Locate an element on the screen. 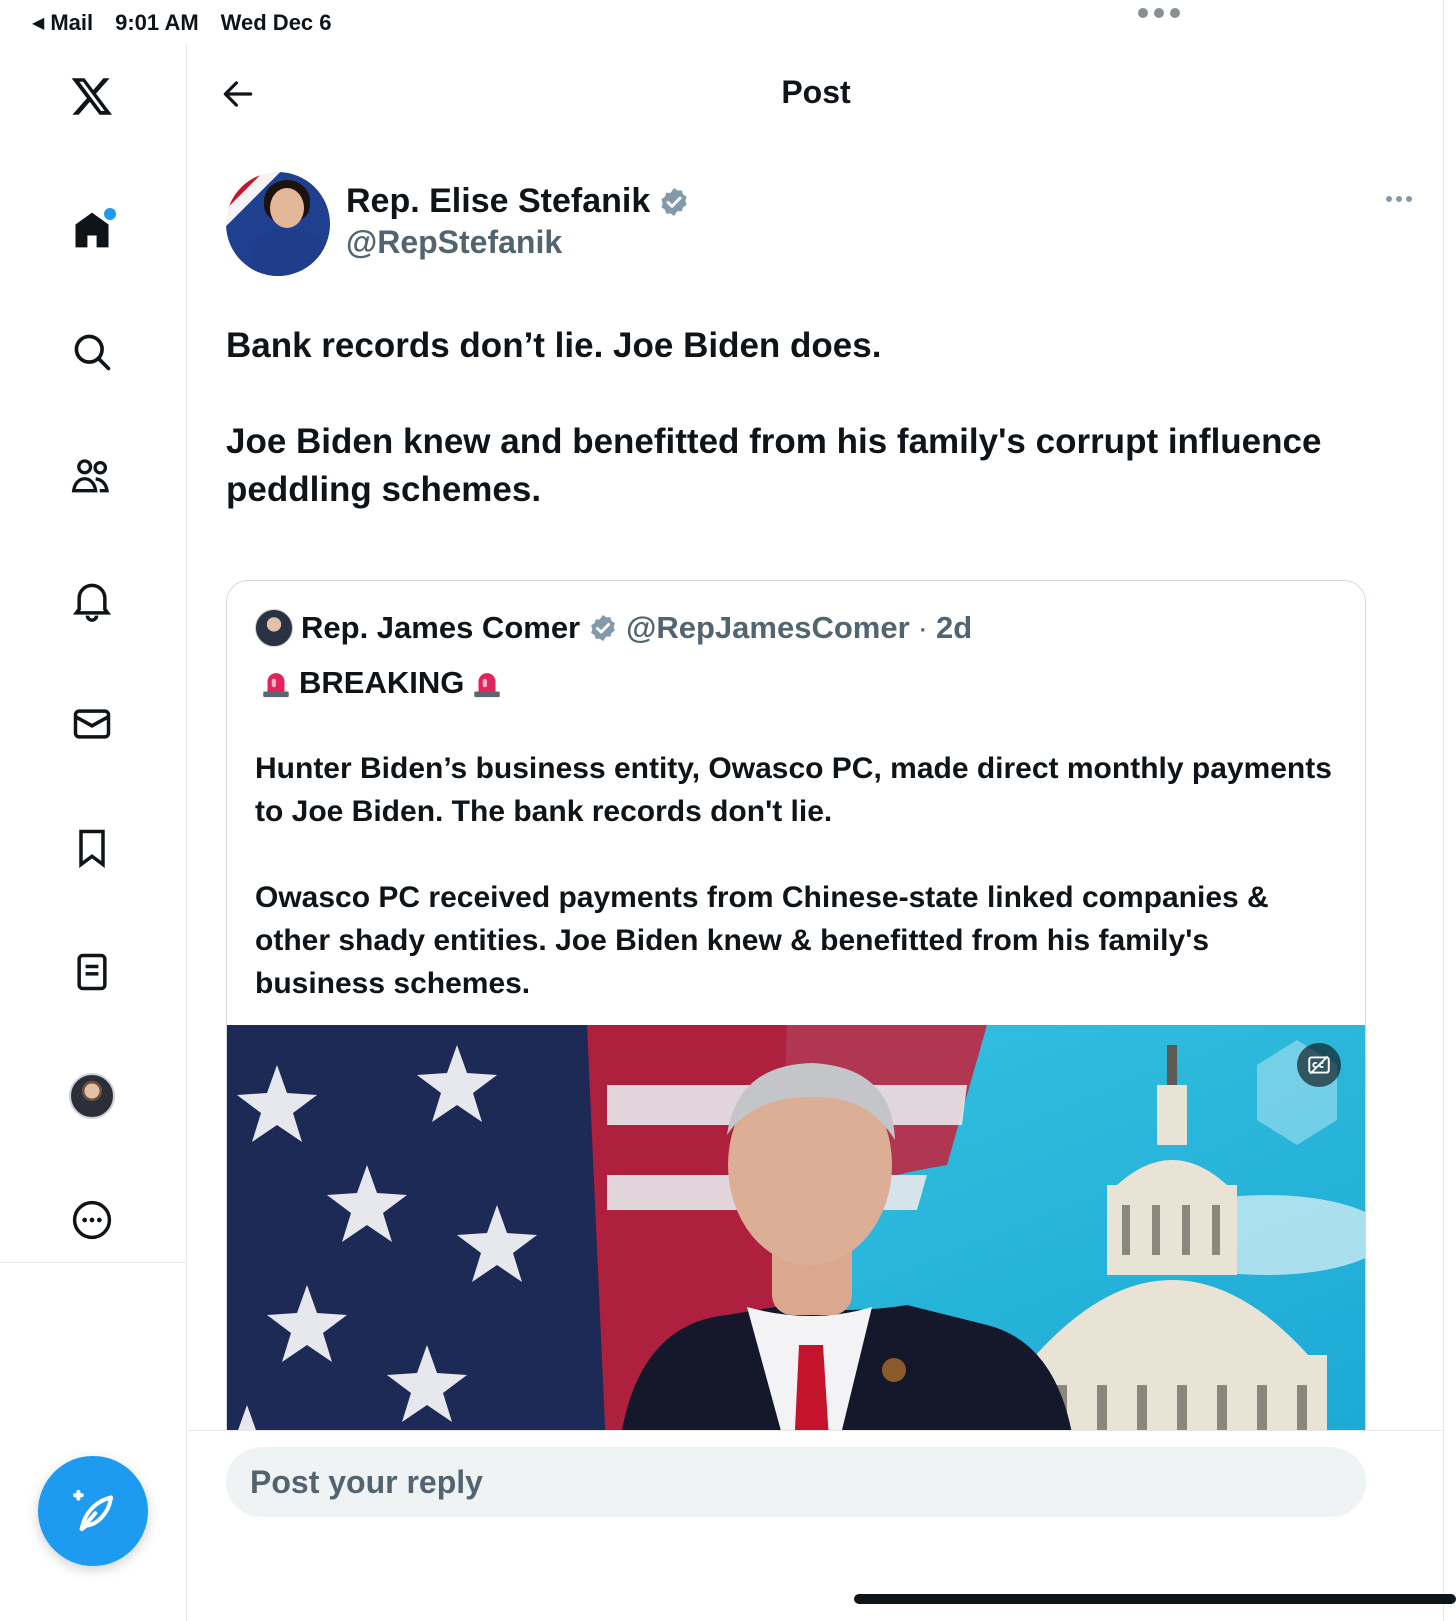  header: Post is located at coordinates (816, 94).